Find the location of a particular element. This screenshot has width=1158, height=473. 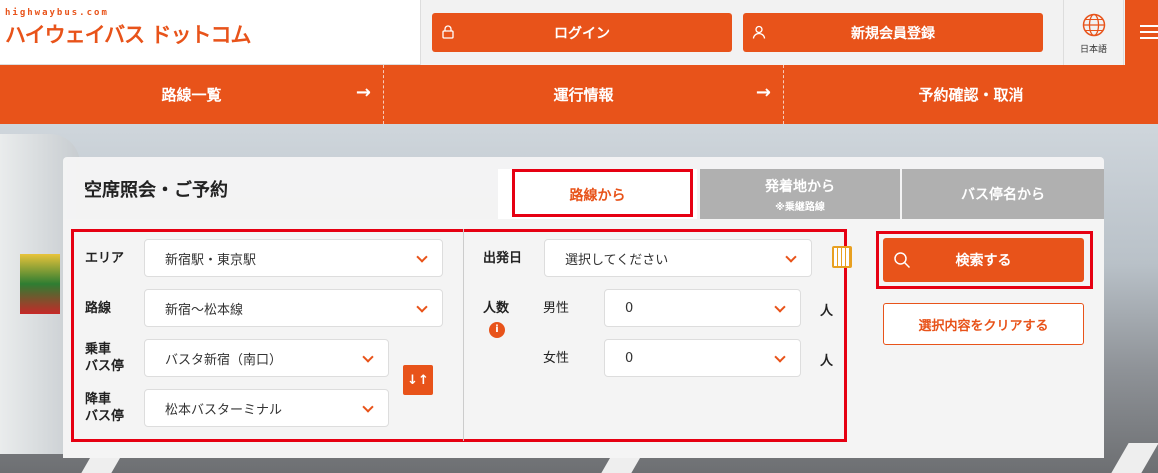

nav-route-list: 路線一覧 → is located at coordinates (191, 94).